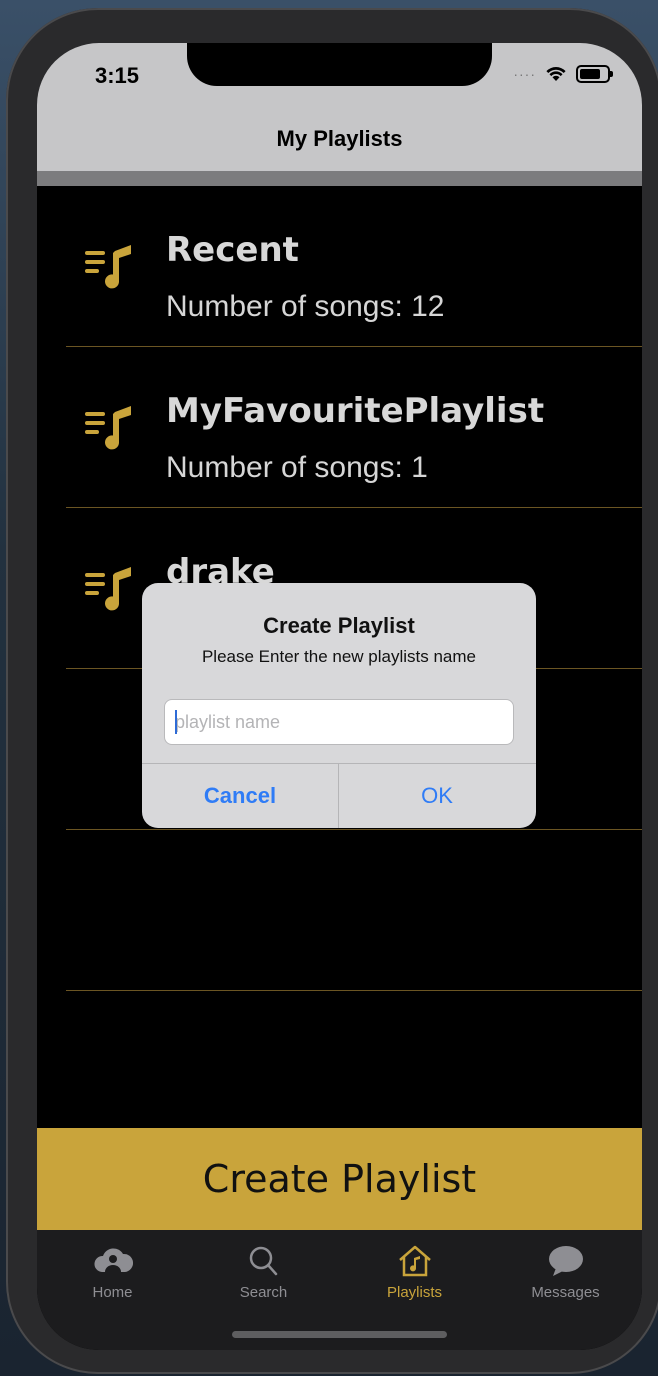  What do you see at coordinates (339, 107) in the screenshot?
I see `navigation-header: 3:15 ···· My Playlists` at bounding box center [339, 107].